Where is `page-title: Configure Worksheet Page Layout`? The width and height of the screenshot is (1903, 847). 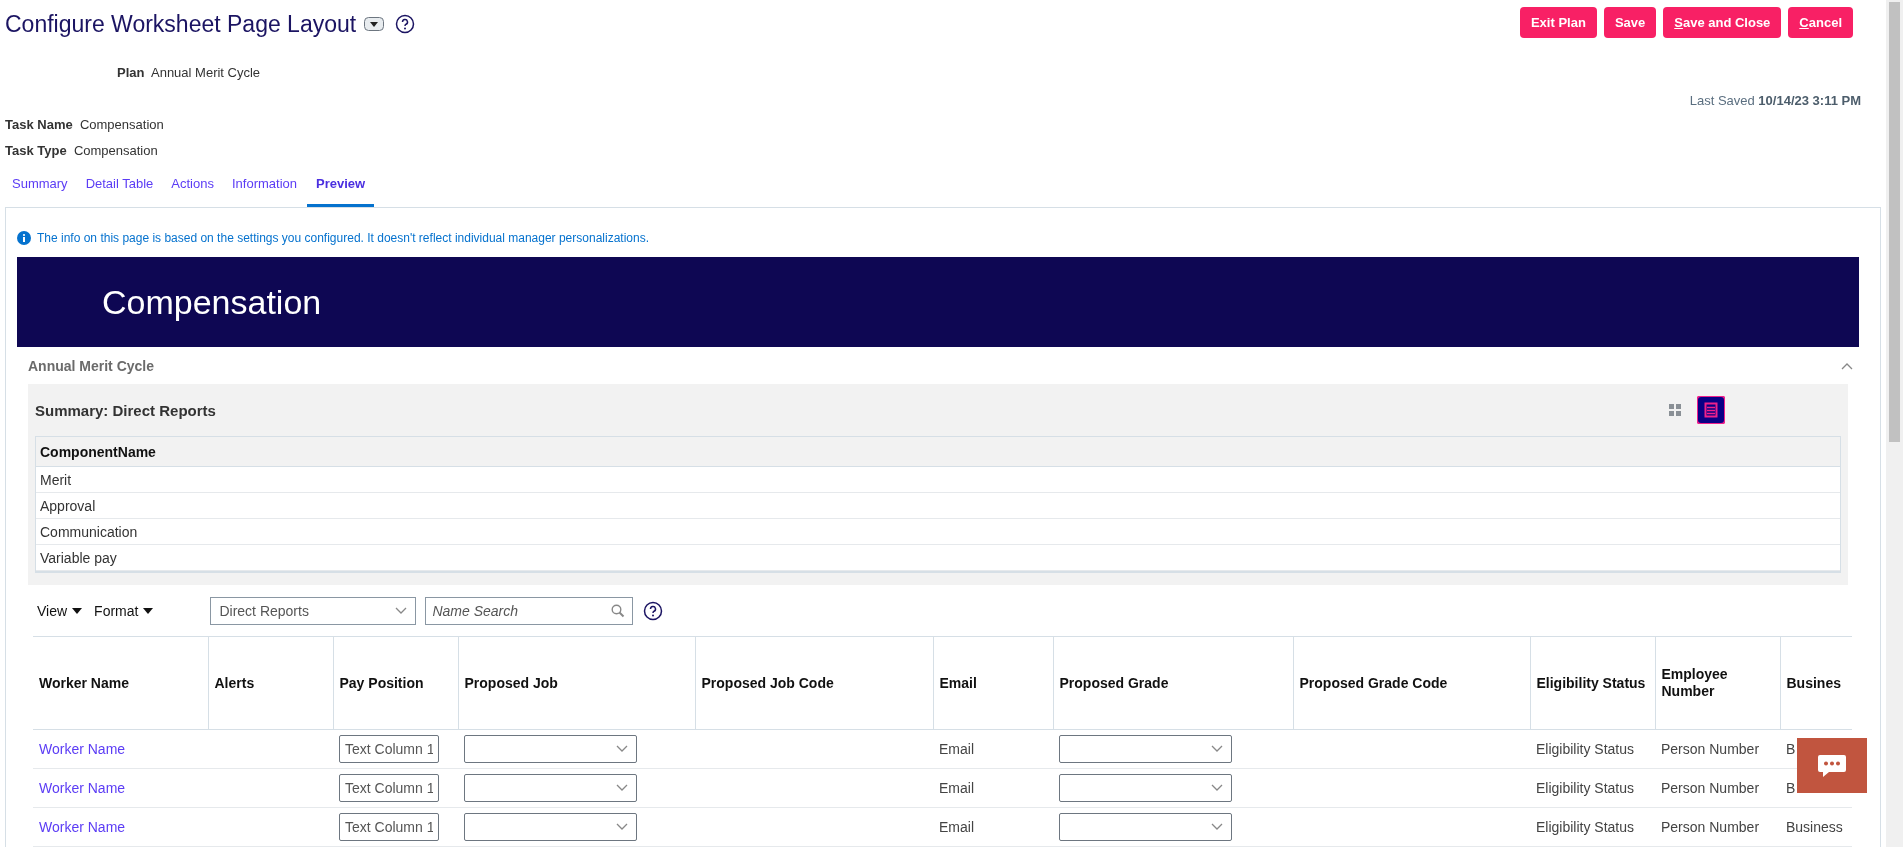
page-title: Configure Worksheet Page Layout is located at coordinates (181, 24).